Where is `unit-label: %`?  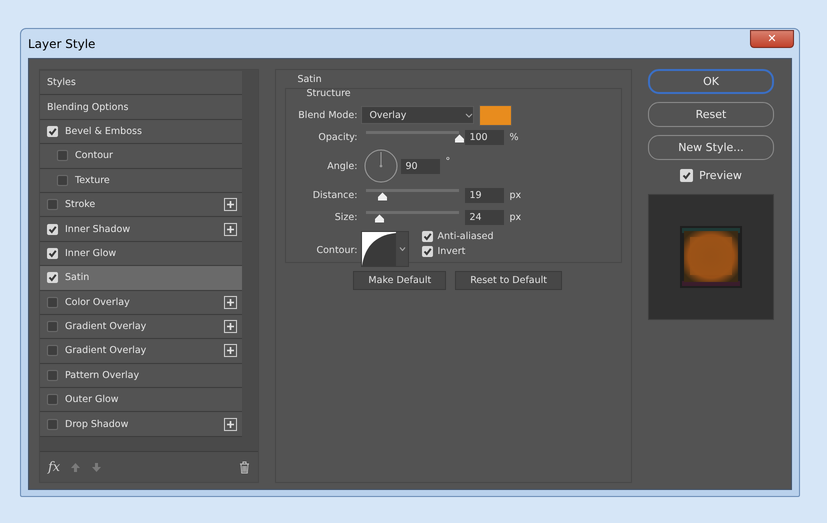 unit-label: % is located at coordinates (513, 137).